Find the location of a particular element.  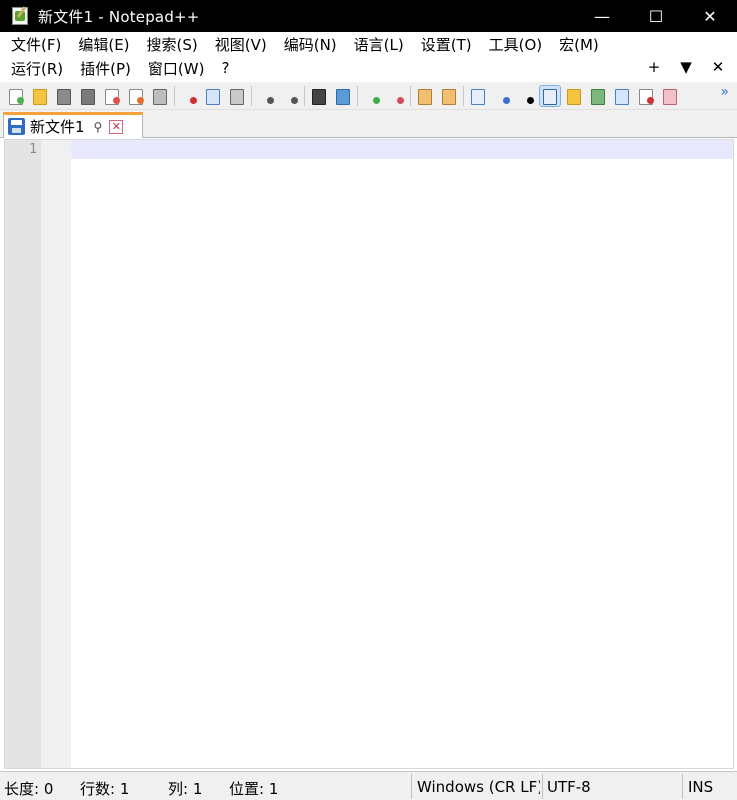

copy-icon is located at coordinates (213, 96).